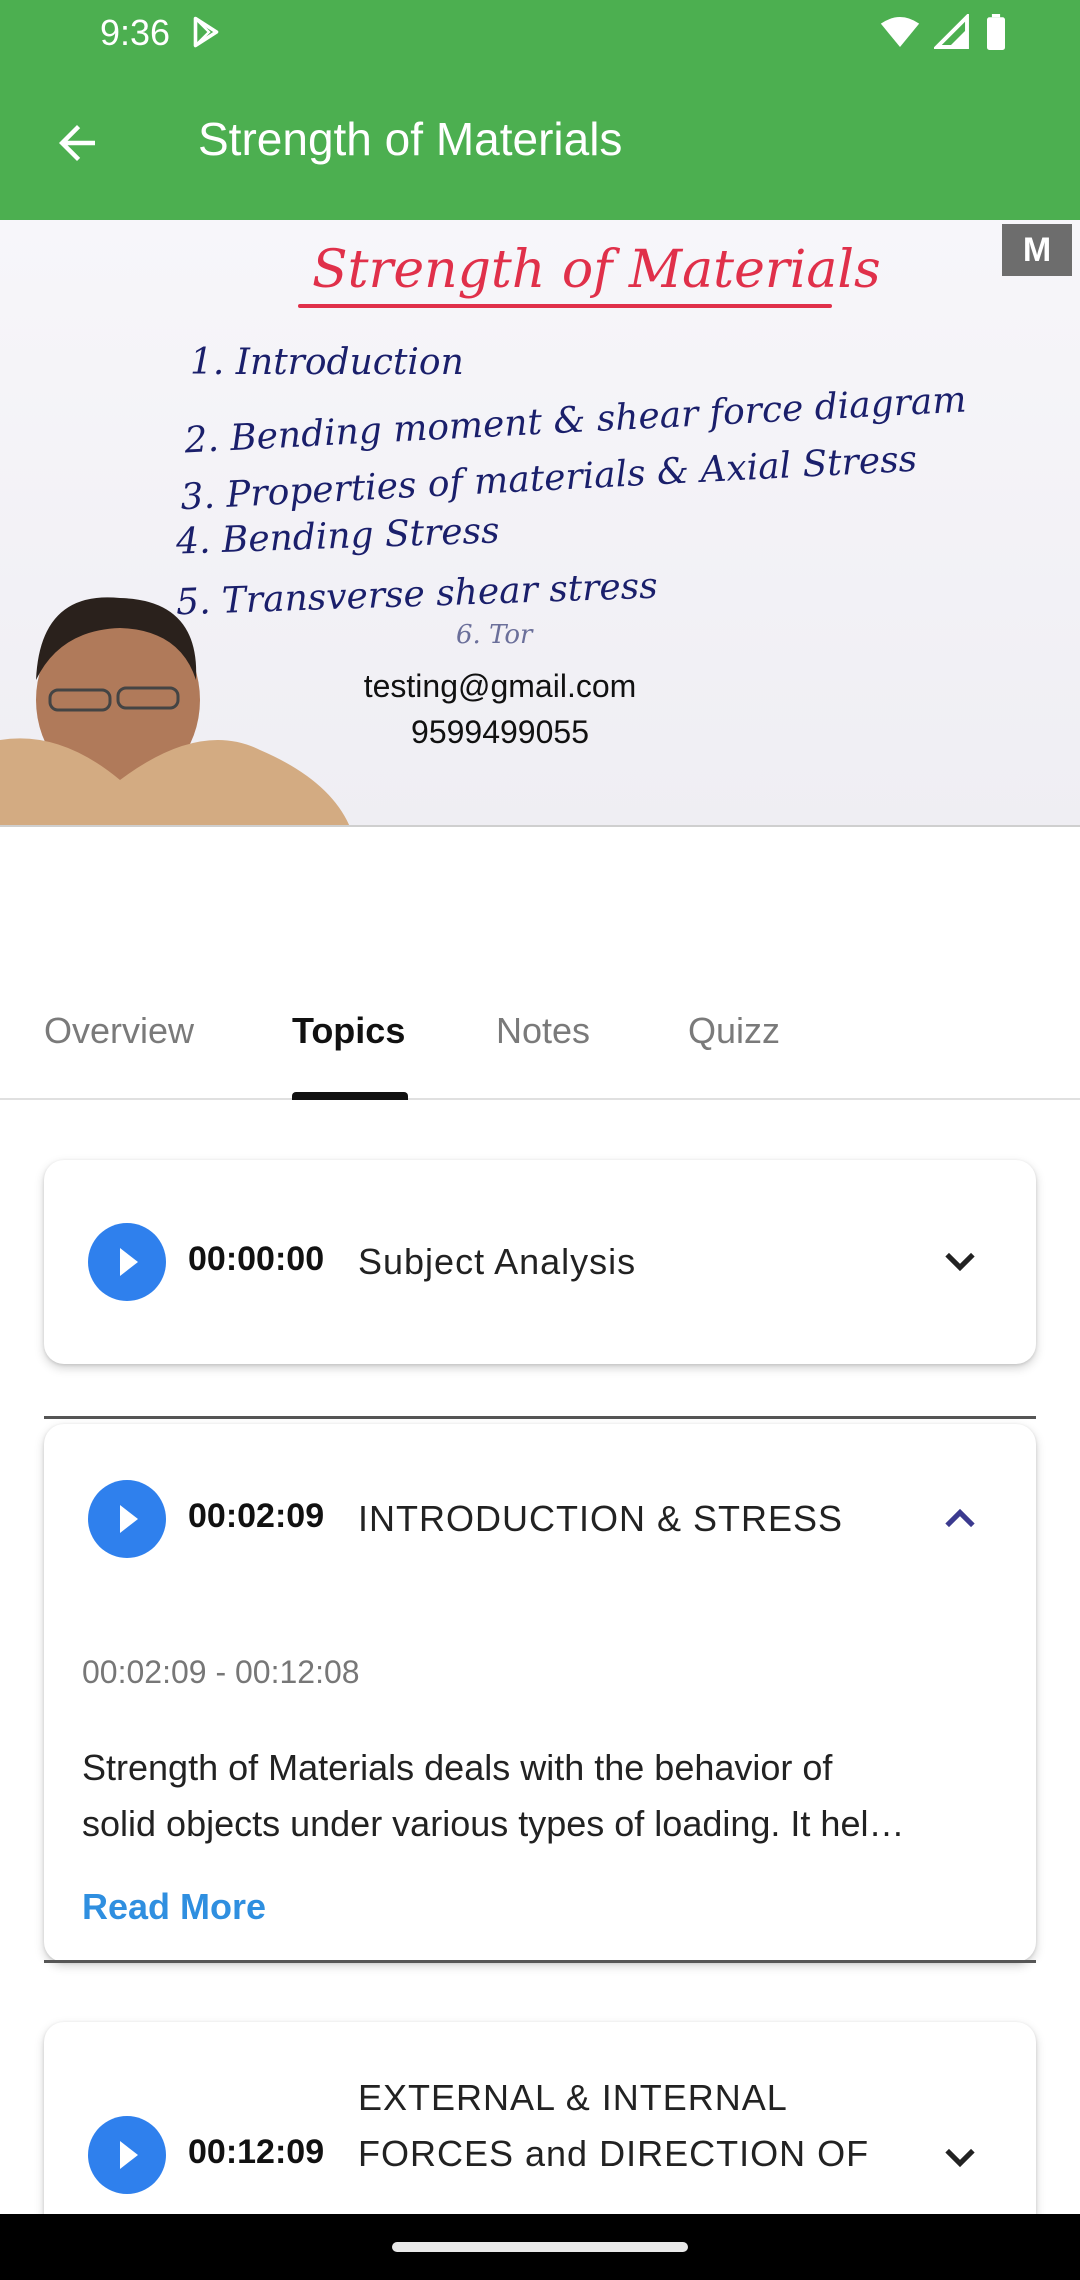  What do you see at coordinates (350, 1096) in the screenshot?
I see `tab-indicator` at bounding box center [350, 1096].